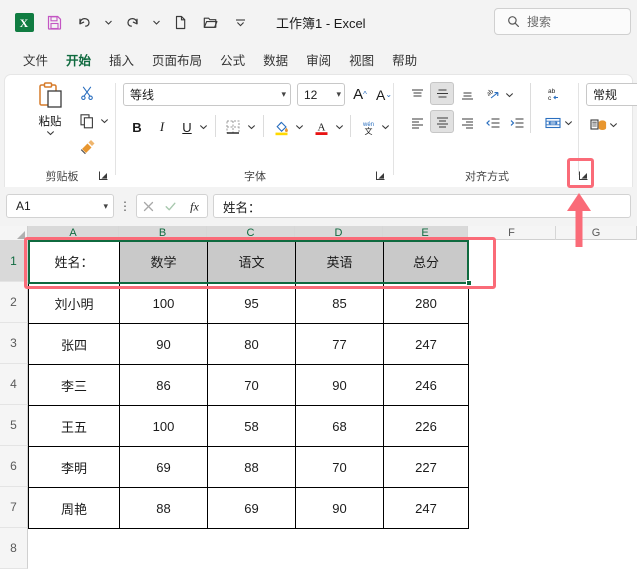  Describe the element at coordinates (121, 59) in the screenshot. I see `tab-insert: 插入` at that location.